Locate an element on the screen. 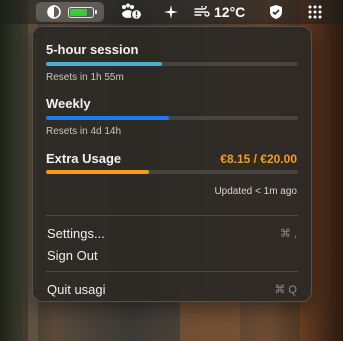 The width and height of the screenshot is (343, 341). paw-alert-icon is located at coordinates (131, 12).